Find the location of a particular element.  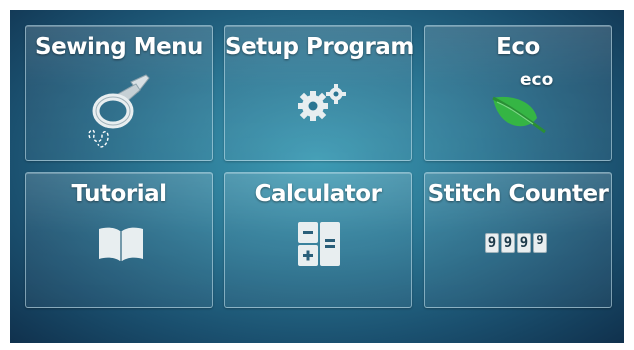

tutorial-label: Tutorial is located at coordinates (119, 194).